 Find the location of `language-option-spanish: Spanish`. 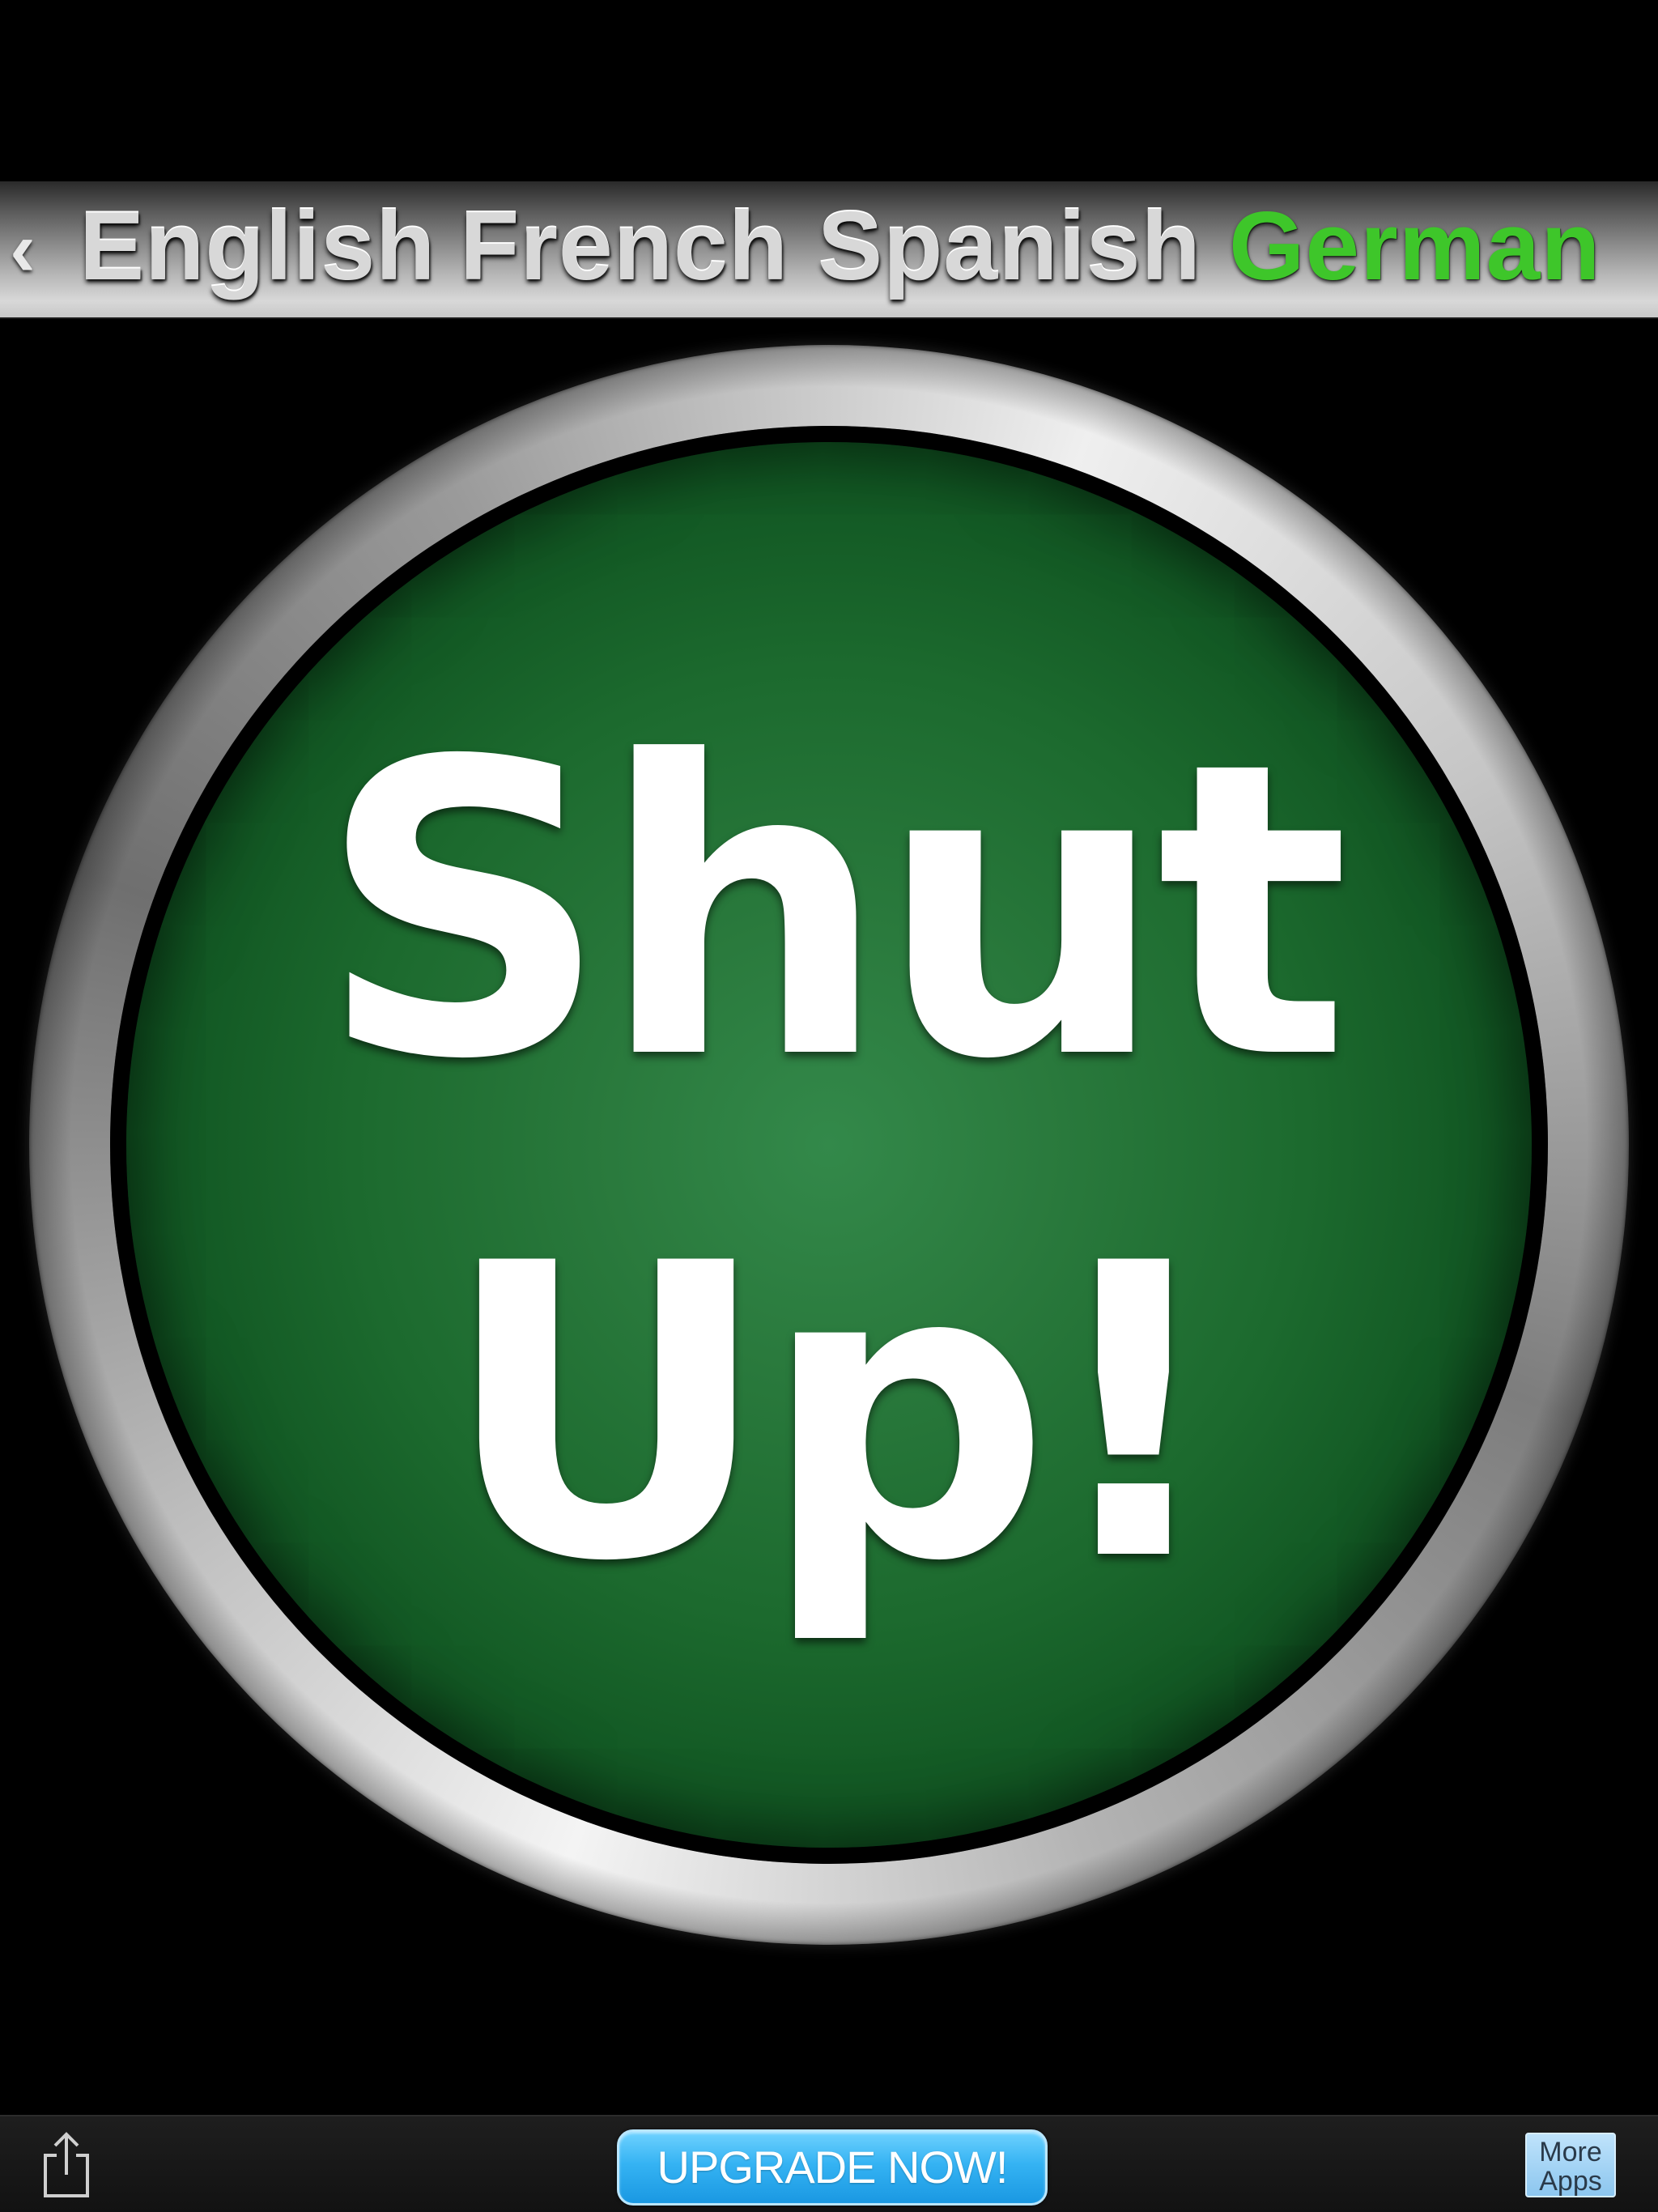

language-option-spanish: Spanish is located at coordinates (1009, 249).